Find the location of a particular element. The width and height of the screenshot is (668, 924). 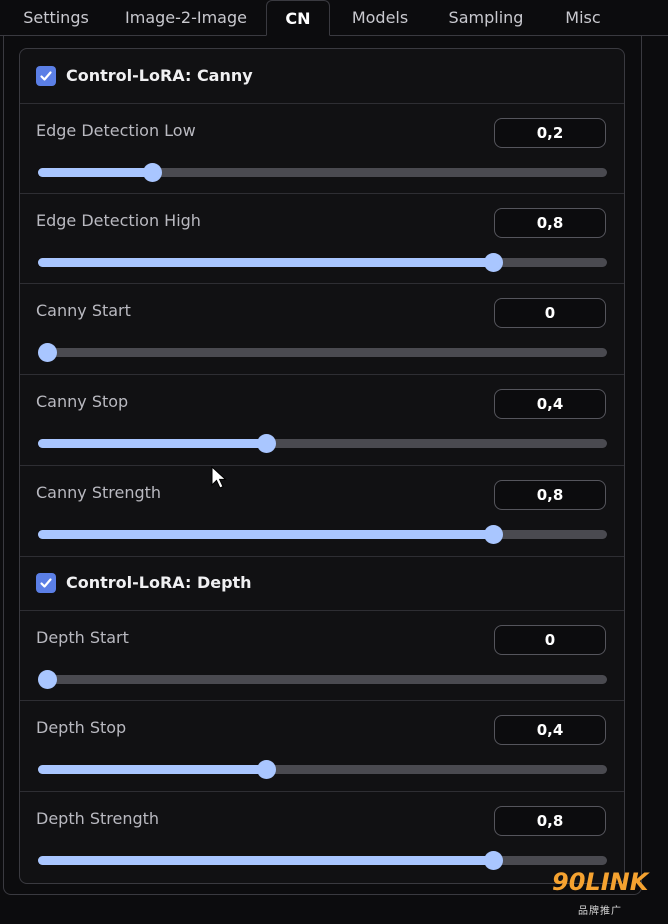

slider-label: Edge Detection Low is located at coordinates (116, 130).